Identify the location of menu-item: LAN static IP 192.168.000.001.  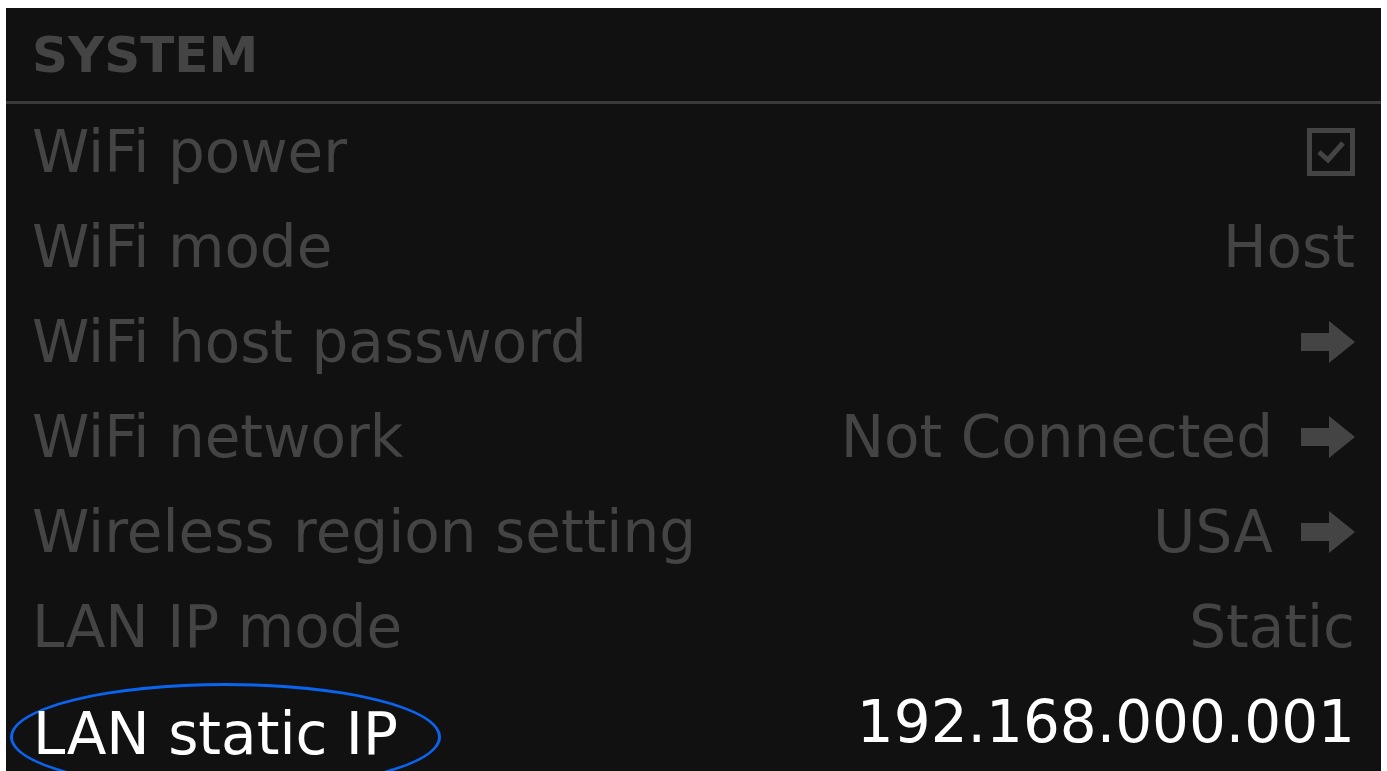
(693, 721).